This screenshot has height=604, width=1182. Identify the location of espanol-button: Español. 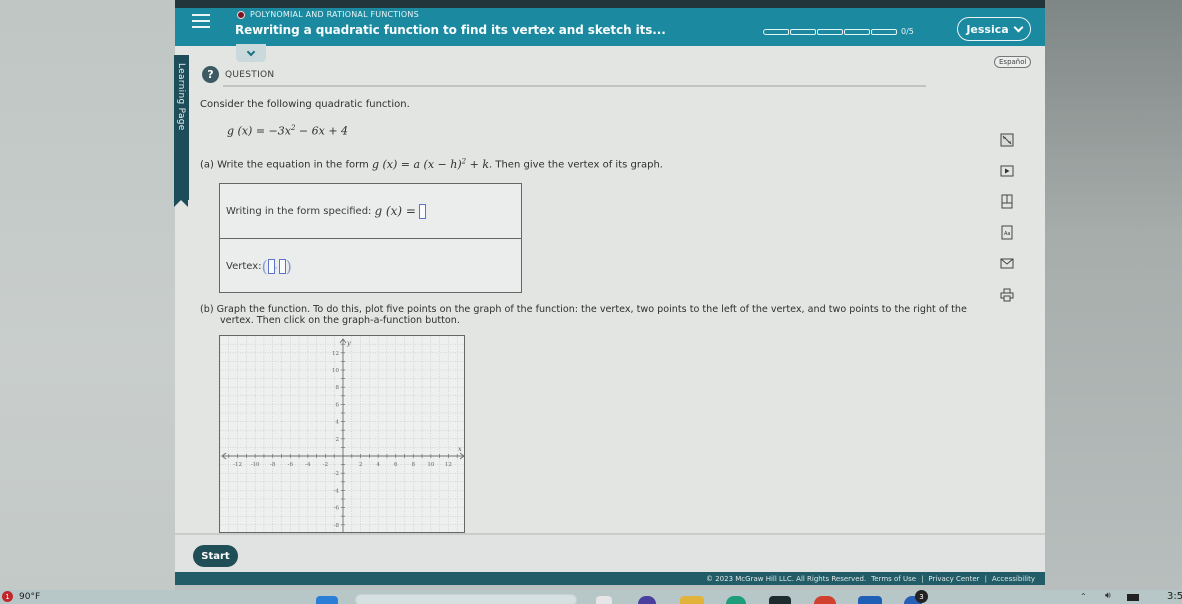
(1013, 62).